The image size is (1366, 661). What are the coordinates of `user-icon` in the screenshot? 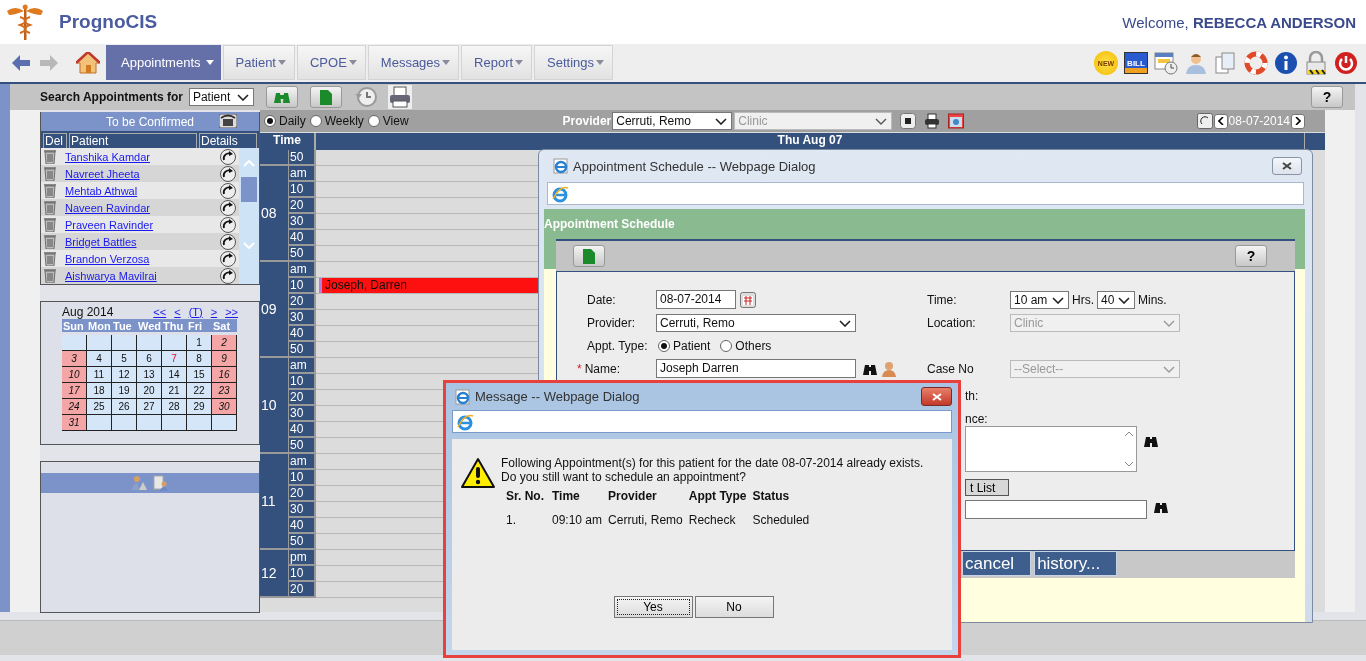 It's located at (1196, 63).